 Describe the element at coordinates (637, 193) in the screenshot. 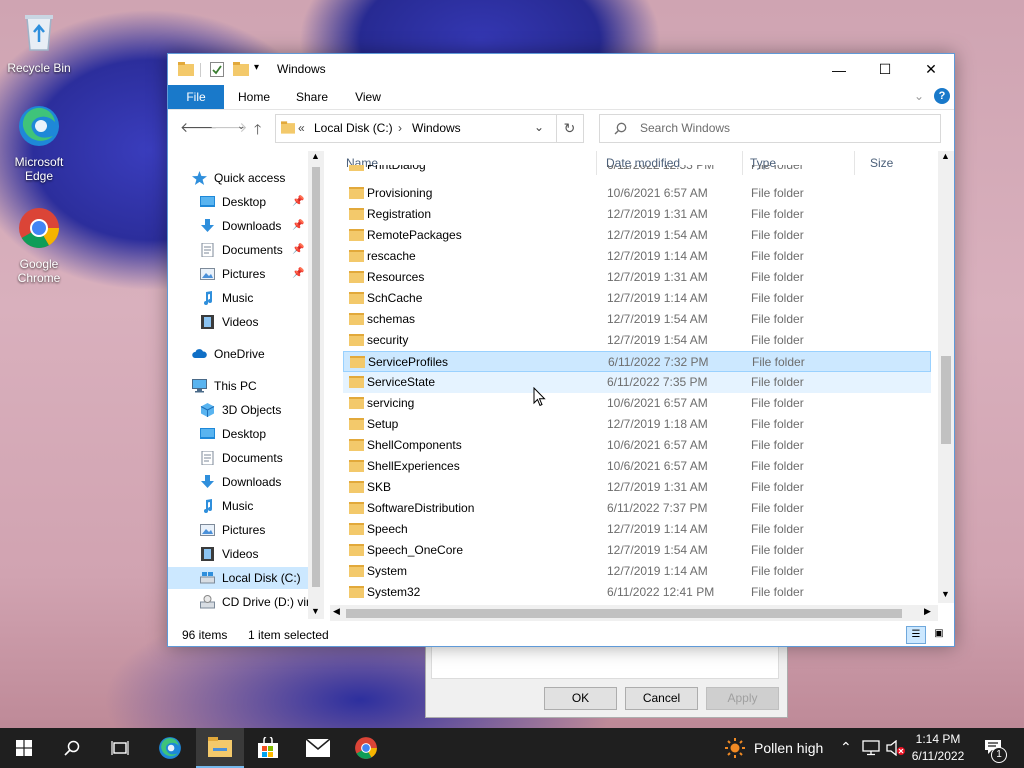

I see `table-row: Provisioning 10/6/2021 6:57 AM File folder` at that location.